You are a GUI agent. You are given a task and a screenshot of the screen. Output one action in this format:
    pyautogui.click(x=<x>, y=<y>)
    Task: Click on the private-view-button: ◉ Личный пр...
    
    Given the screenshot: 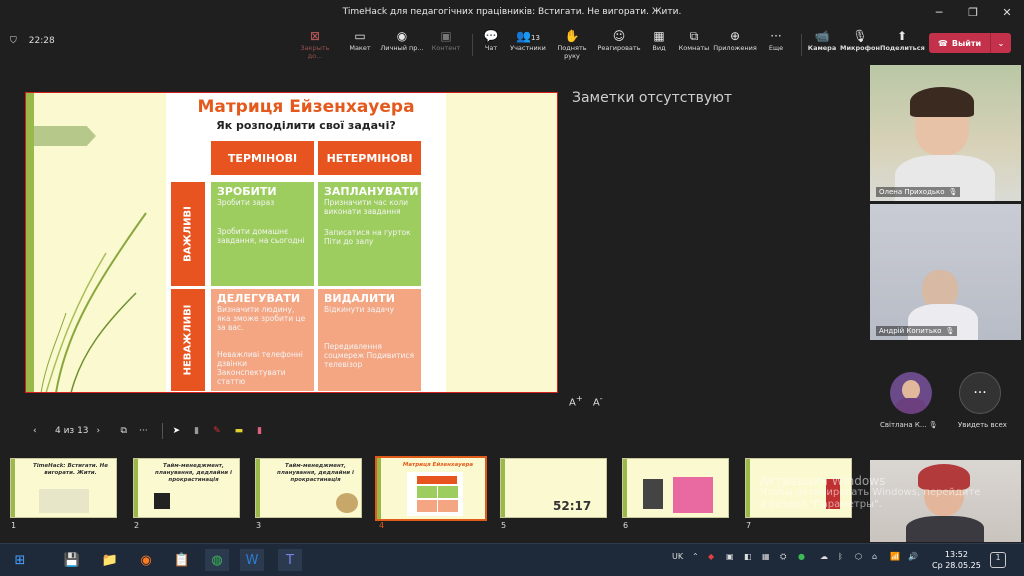 What is the action you would take?
    pyautogui.click(x=402, y=40)
    